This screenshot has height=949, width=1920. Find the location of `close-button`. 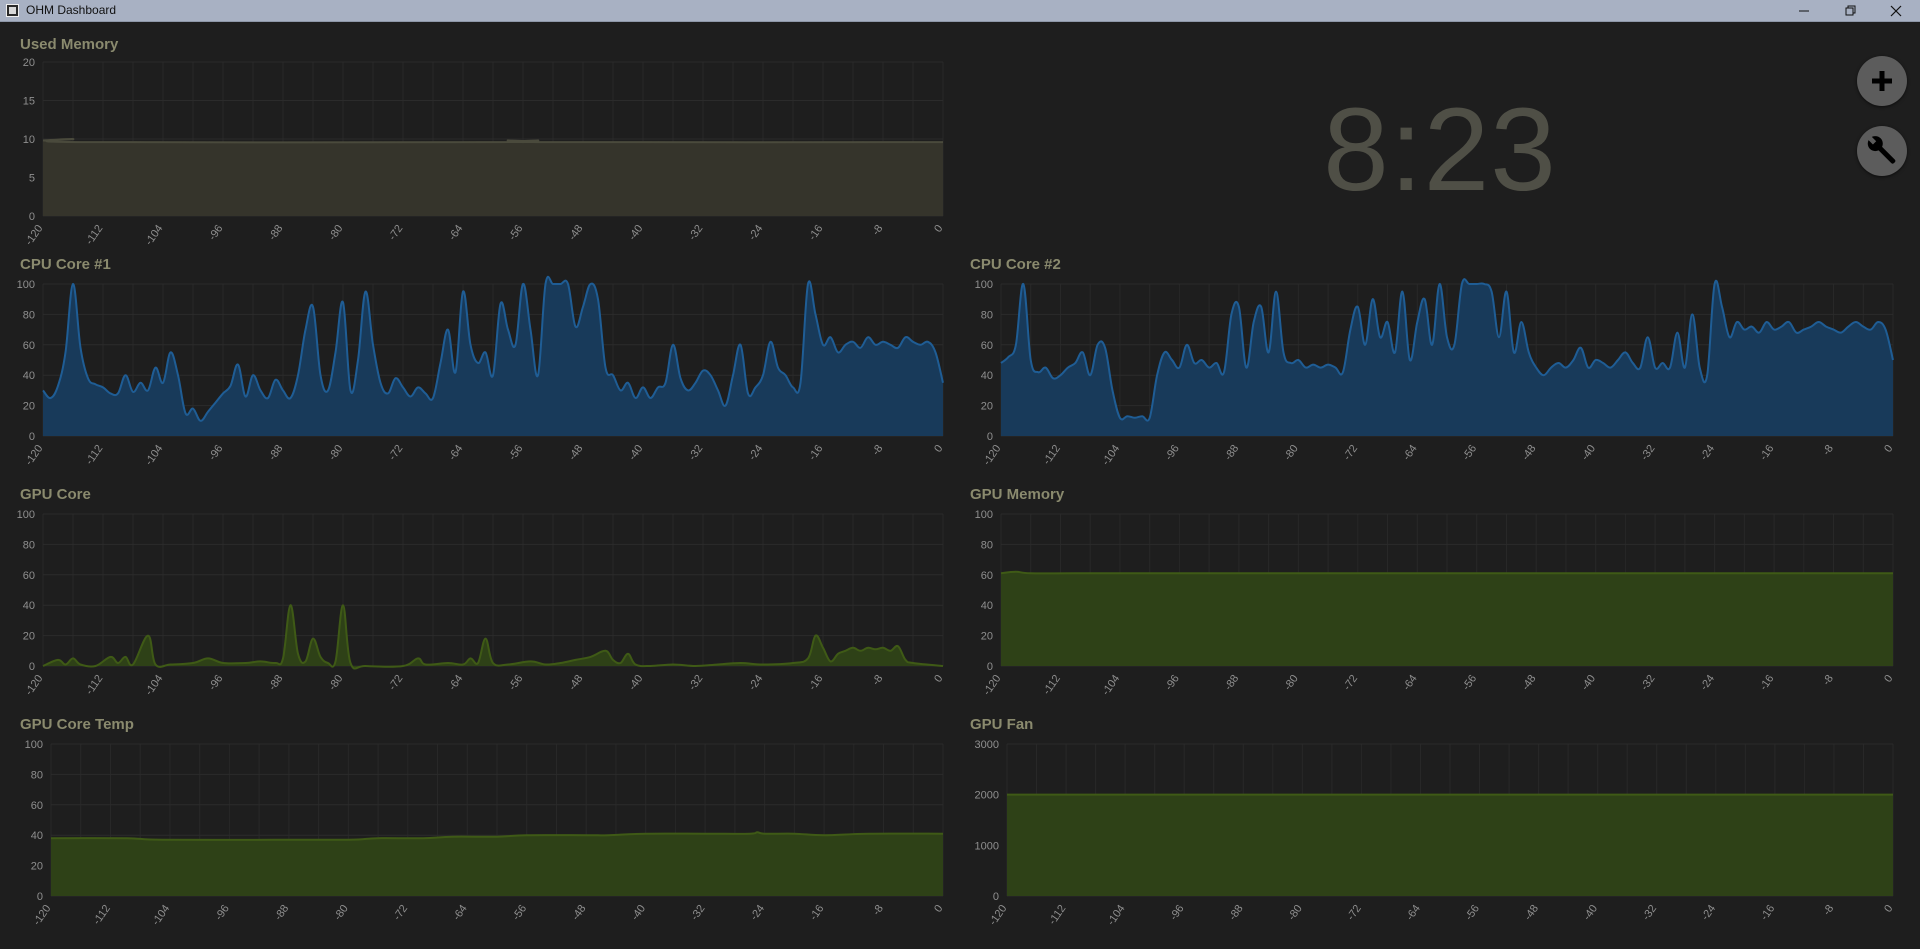

close-button is located at coordinates (1896, 11).